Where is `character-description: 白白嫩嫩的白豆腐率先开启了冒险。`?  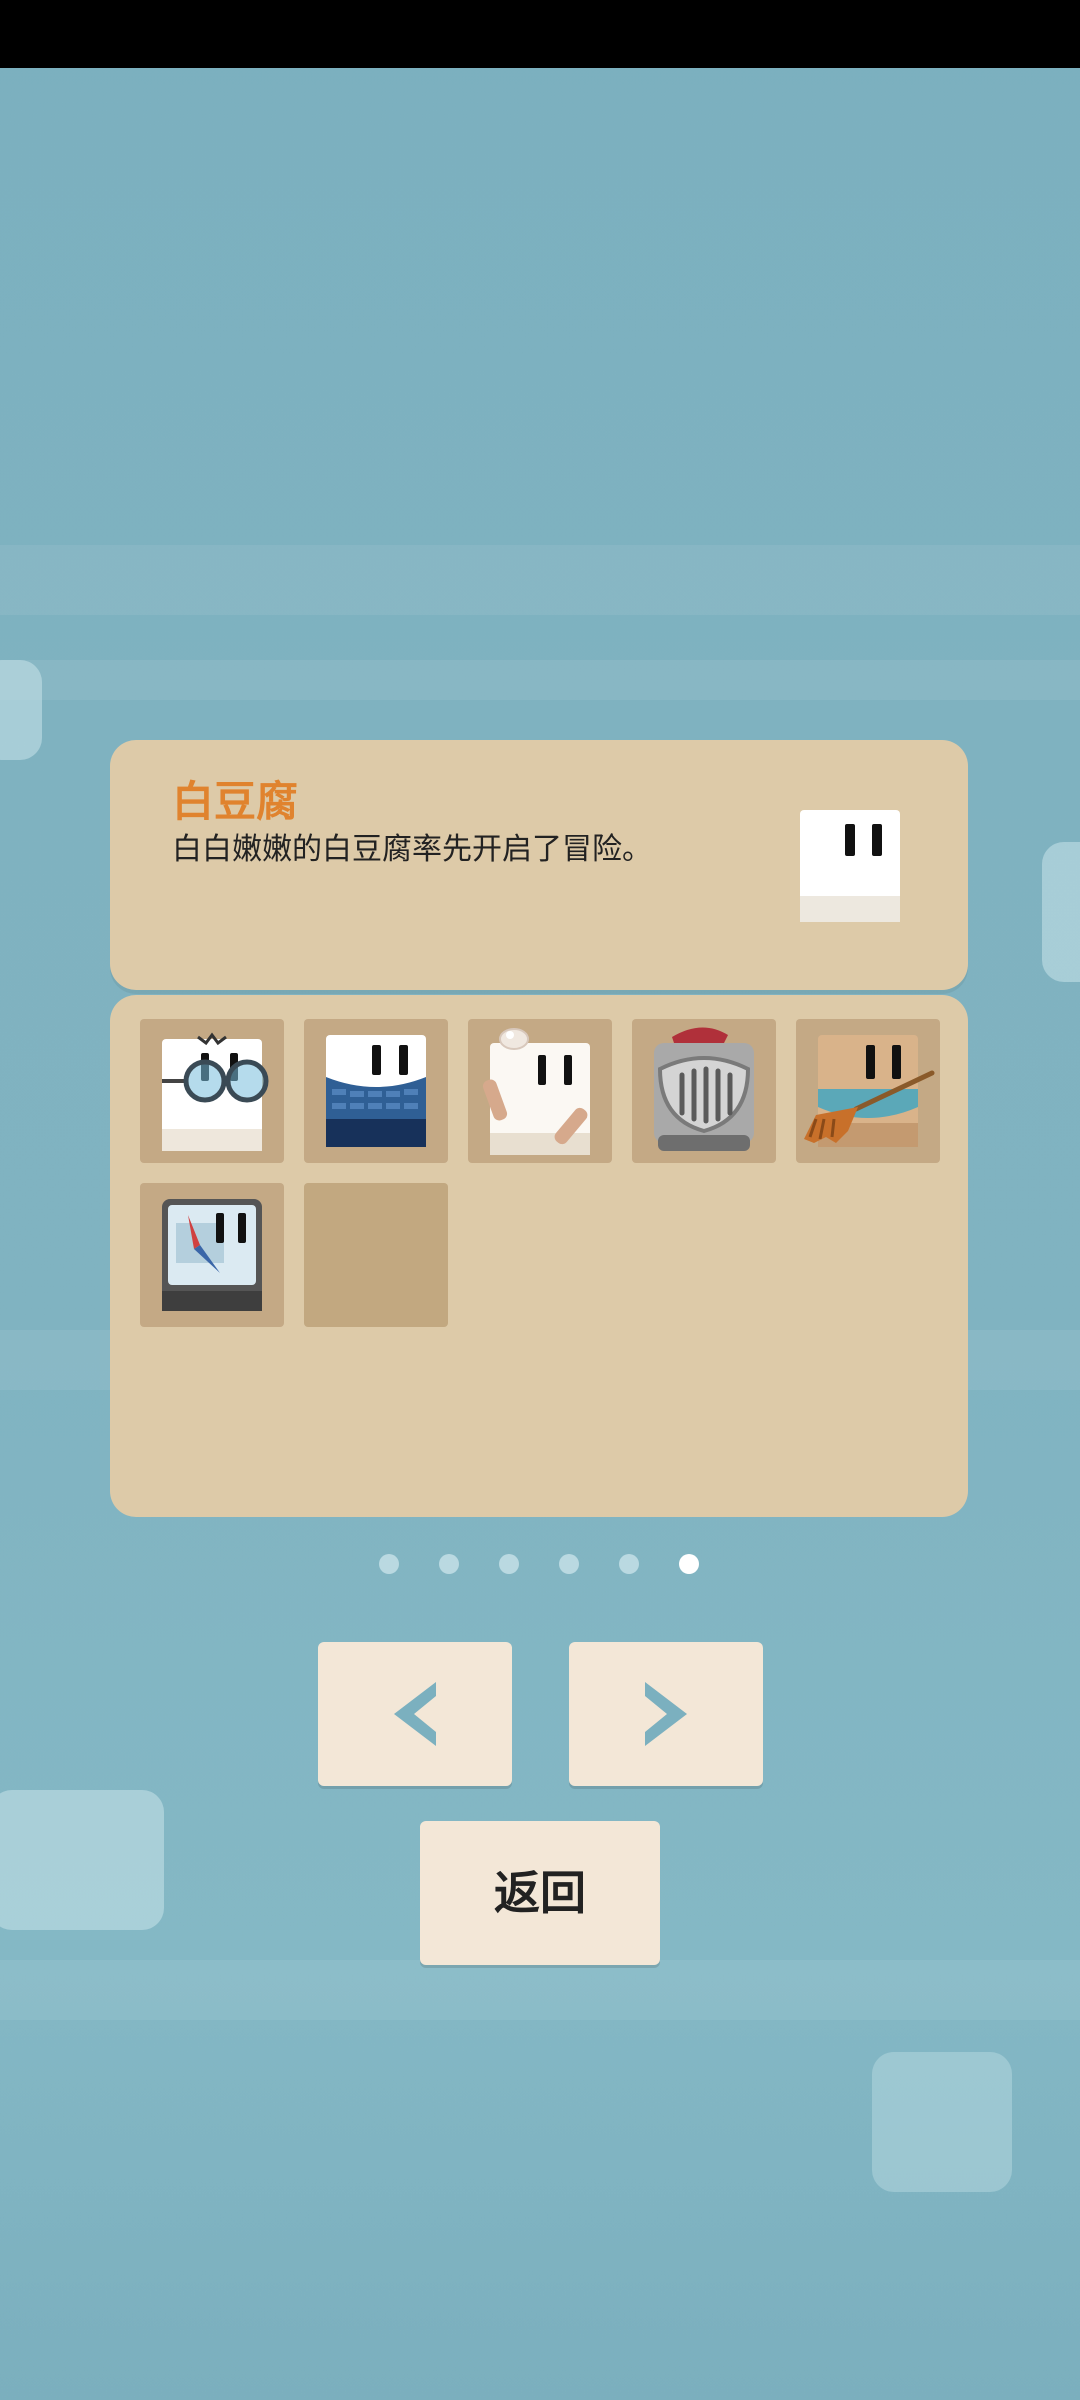 character-description: 白白嫩嫩的白豆腐率先开启了冒险。 is located at coordinates (412, 849).